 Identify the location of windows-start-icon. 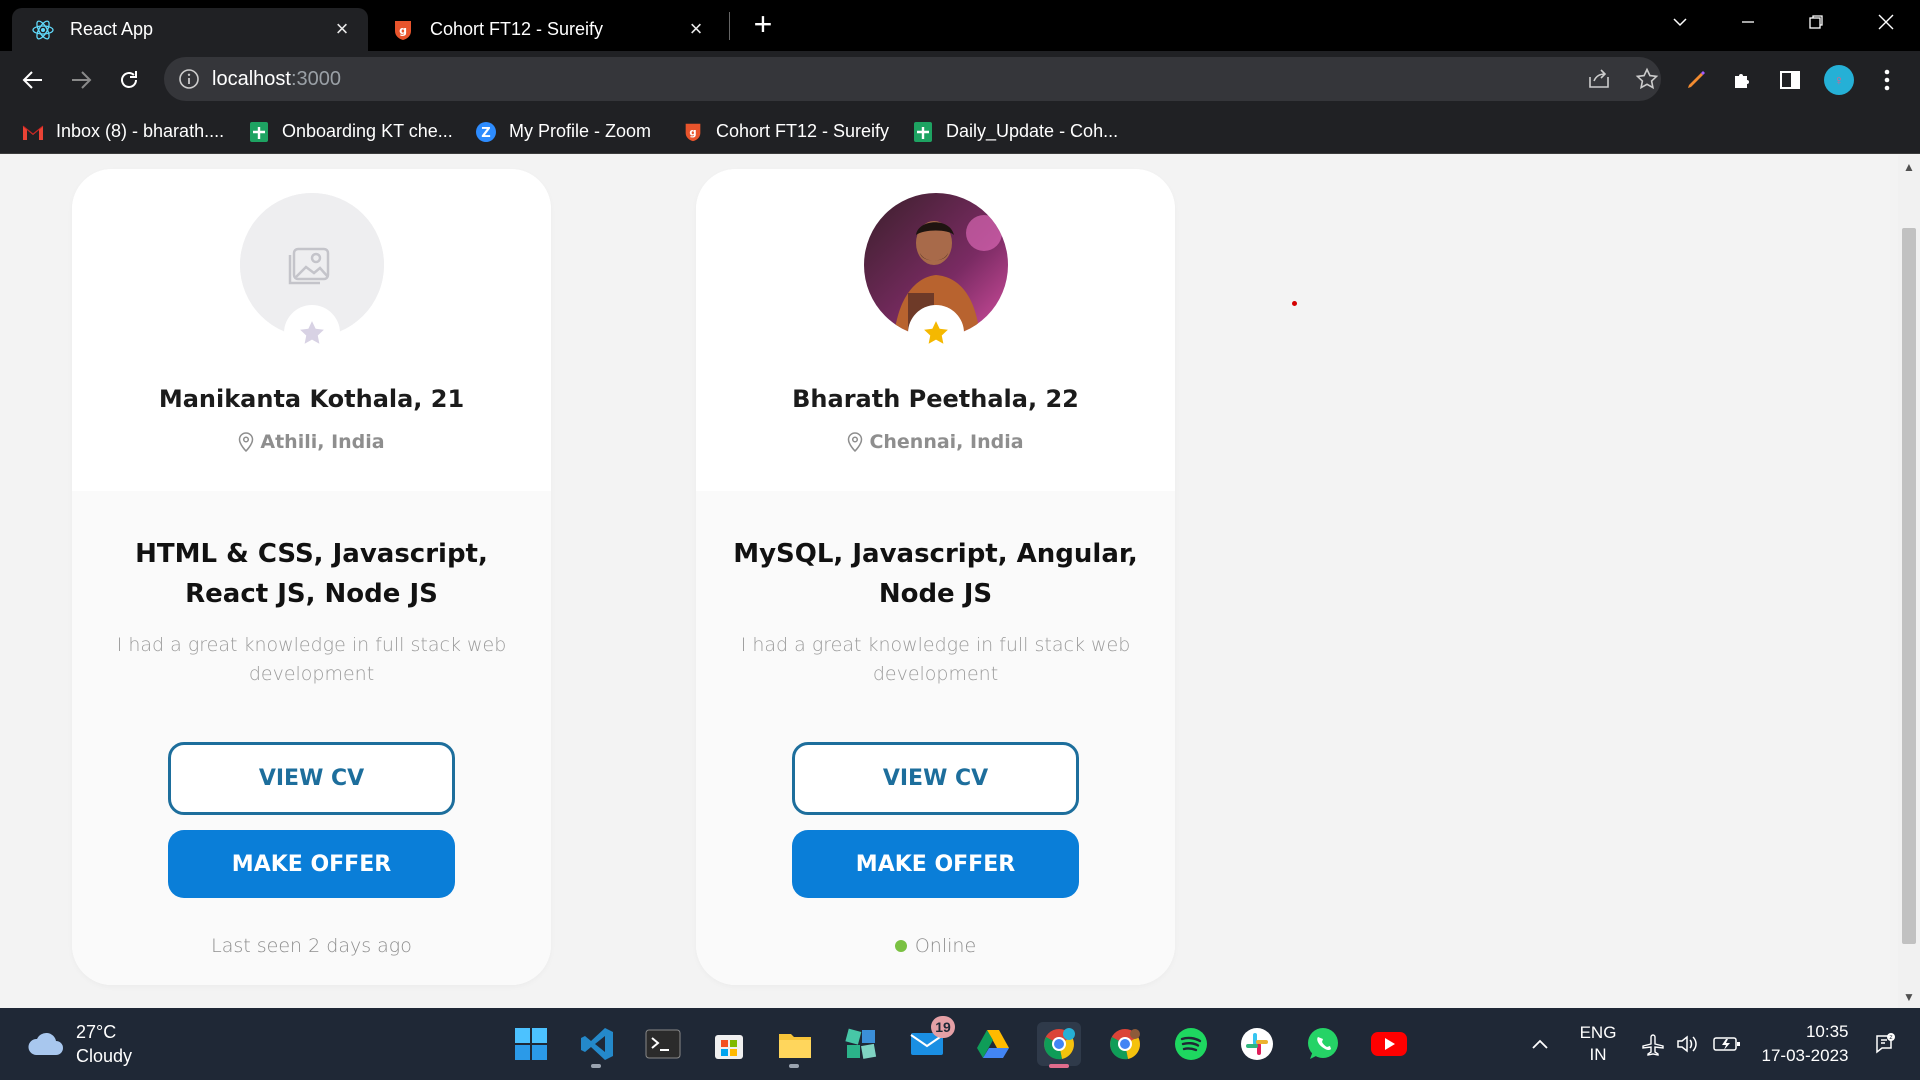
(531, 1044).